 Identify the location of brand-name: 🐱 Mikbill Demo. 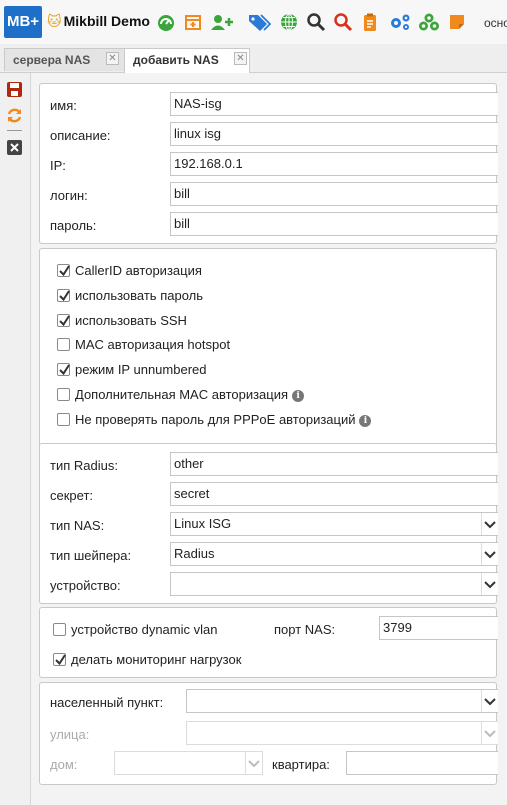
(98, 21).